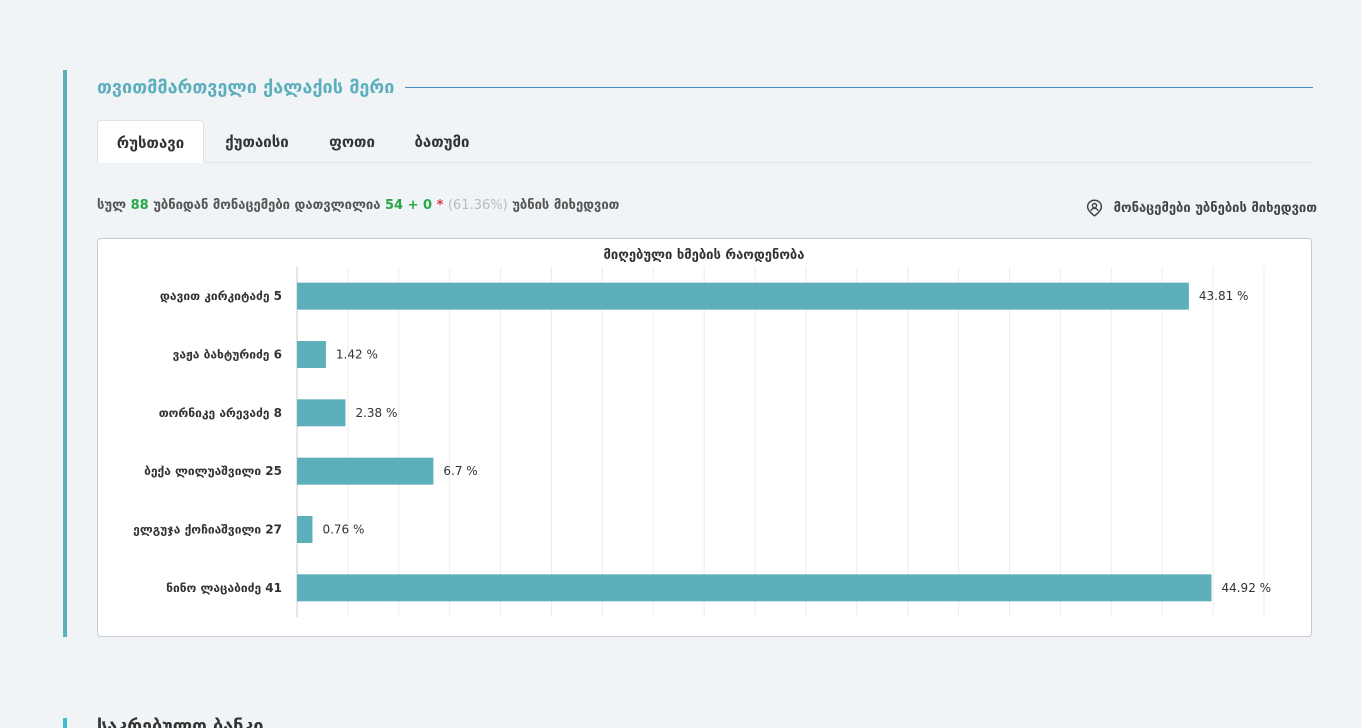 The height and width of the screenshot is (728, 1361). What do you see at coordinates (139, 205) in the screenshot?
I see `total-precincts: 88` at bounding box center [139, 205].